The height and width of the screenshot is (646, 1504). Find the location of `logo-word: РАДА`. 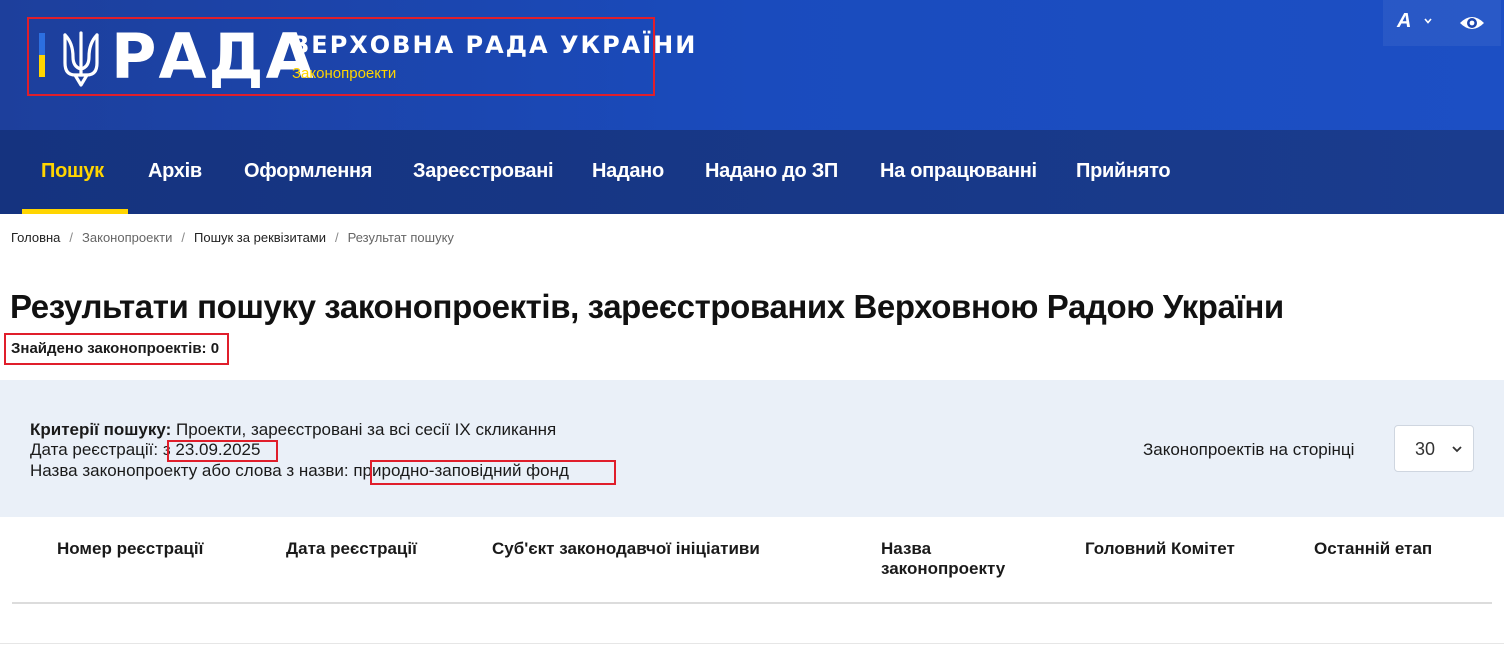

logo-word: РАДА is located at coordinates (213, 56).